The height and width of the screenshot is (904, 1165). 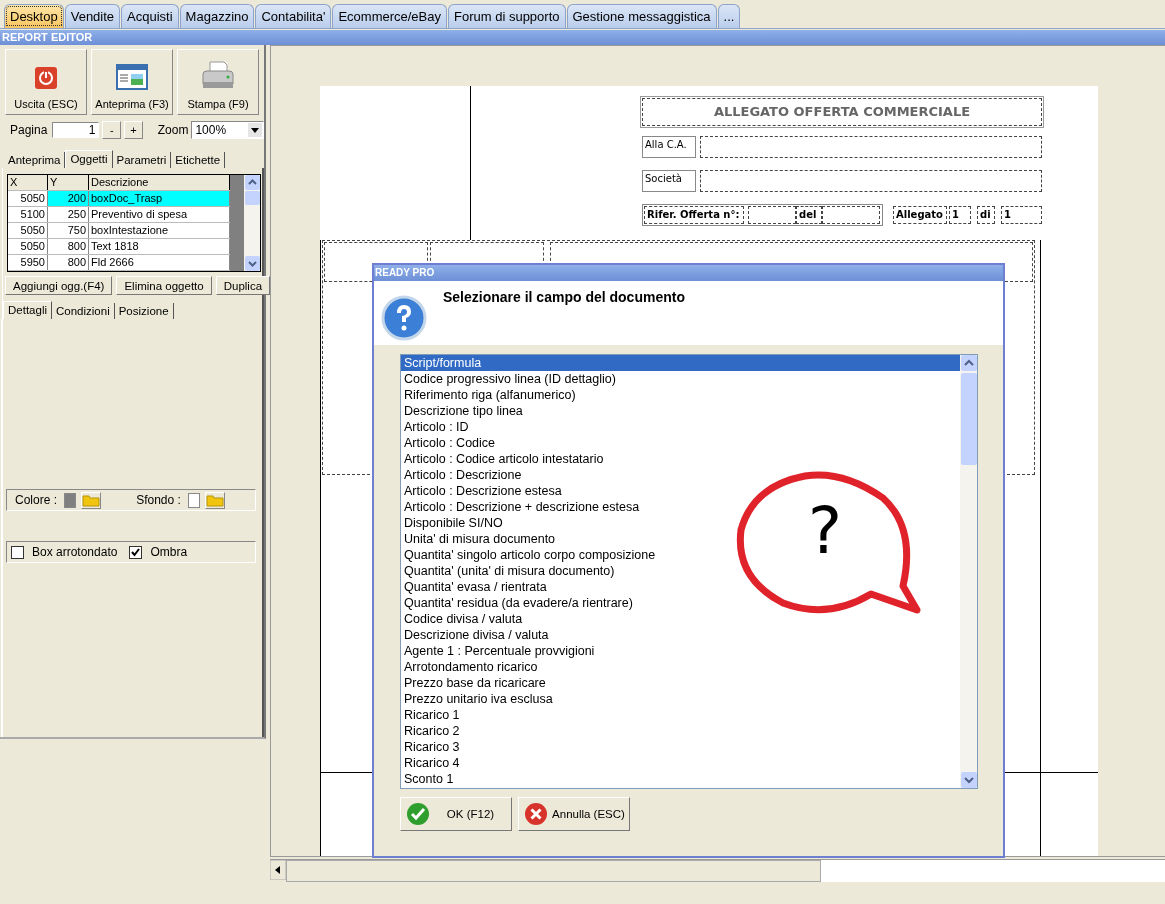 I want to click on module-tab: Magazzino, so click(x=217, y=16).